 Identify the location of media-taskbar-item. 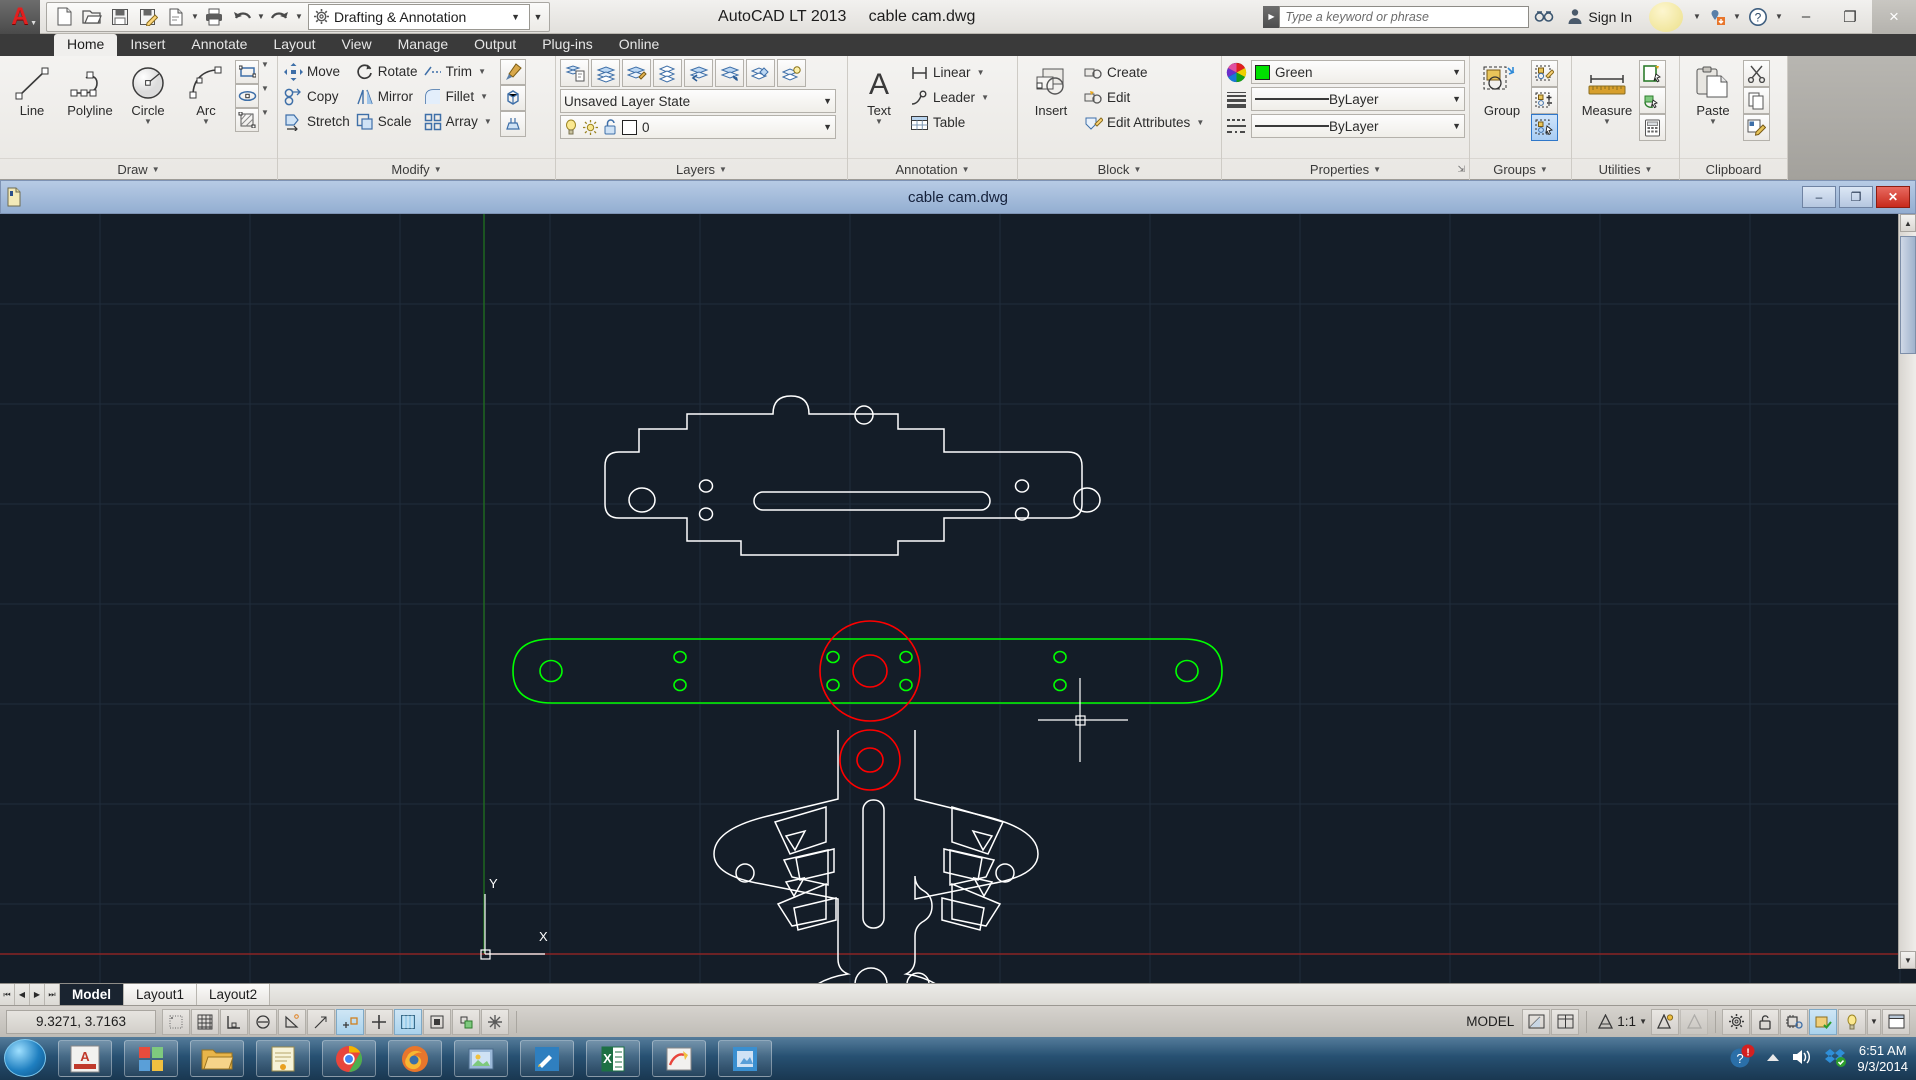
(151, 1058).